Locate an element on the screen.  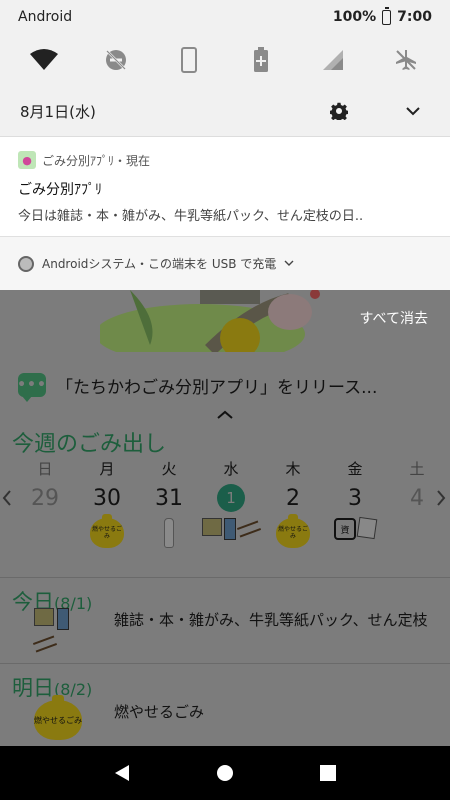
carrier-label: Android is located at coordinates (45, 17).